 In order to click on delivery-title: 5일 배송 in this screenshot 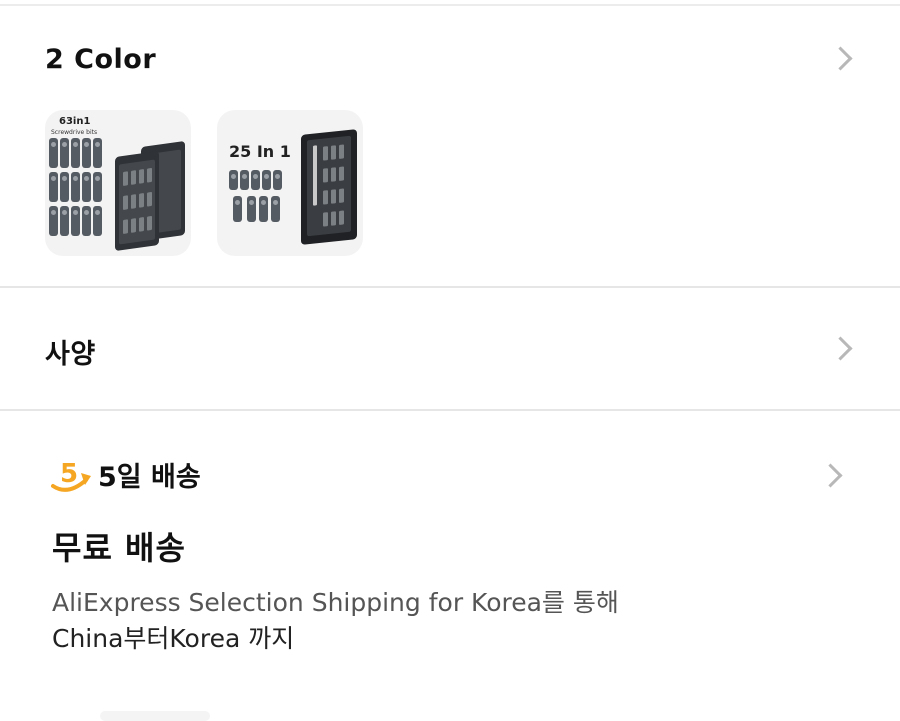, I will do `click(149, 477)`.